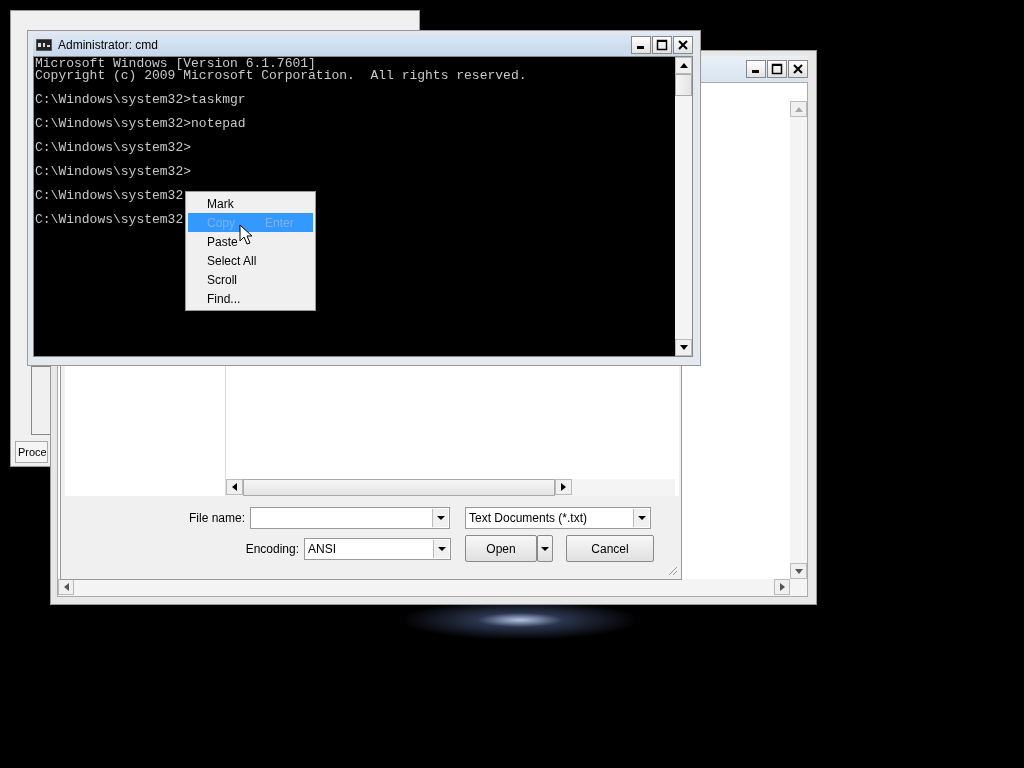  I want to click on field-label: File name:, so click(216, 518).